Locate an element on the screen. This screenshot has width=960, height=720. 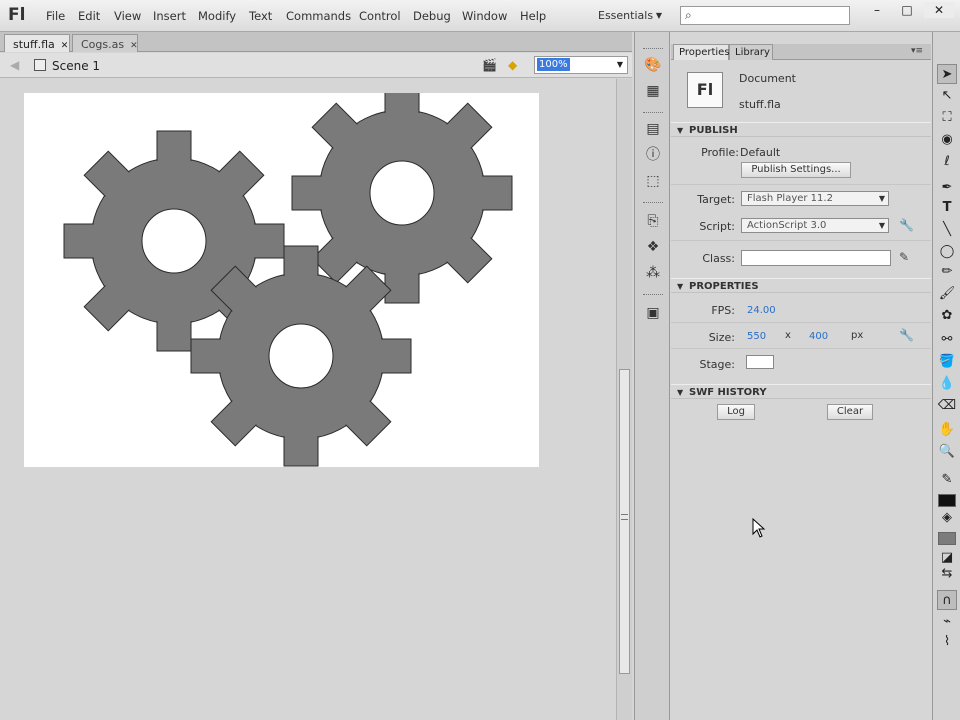
panel-menu-icon: ▾≡ is located at coordinates (917, 51).